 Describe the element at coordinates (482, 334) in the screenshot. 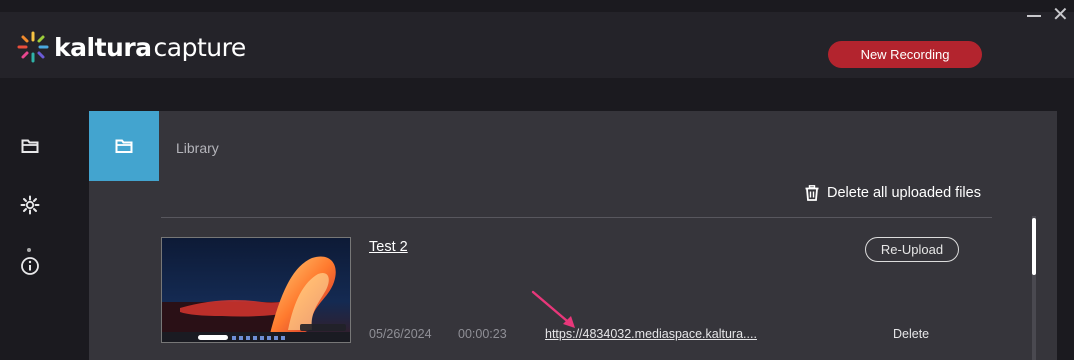

I see `recording-duration: 00:00:23` at that location.